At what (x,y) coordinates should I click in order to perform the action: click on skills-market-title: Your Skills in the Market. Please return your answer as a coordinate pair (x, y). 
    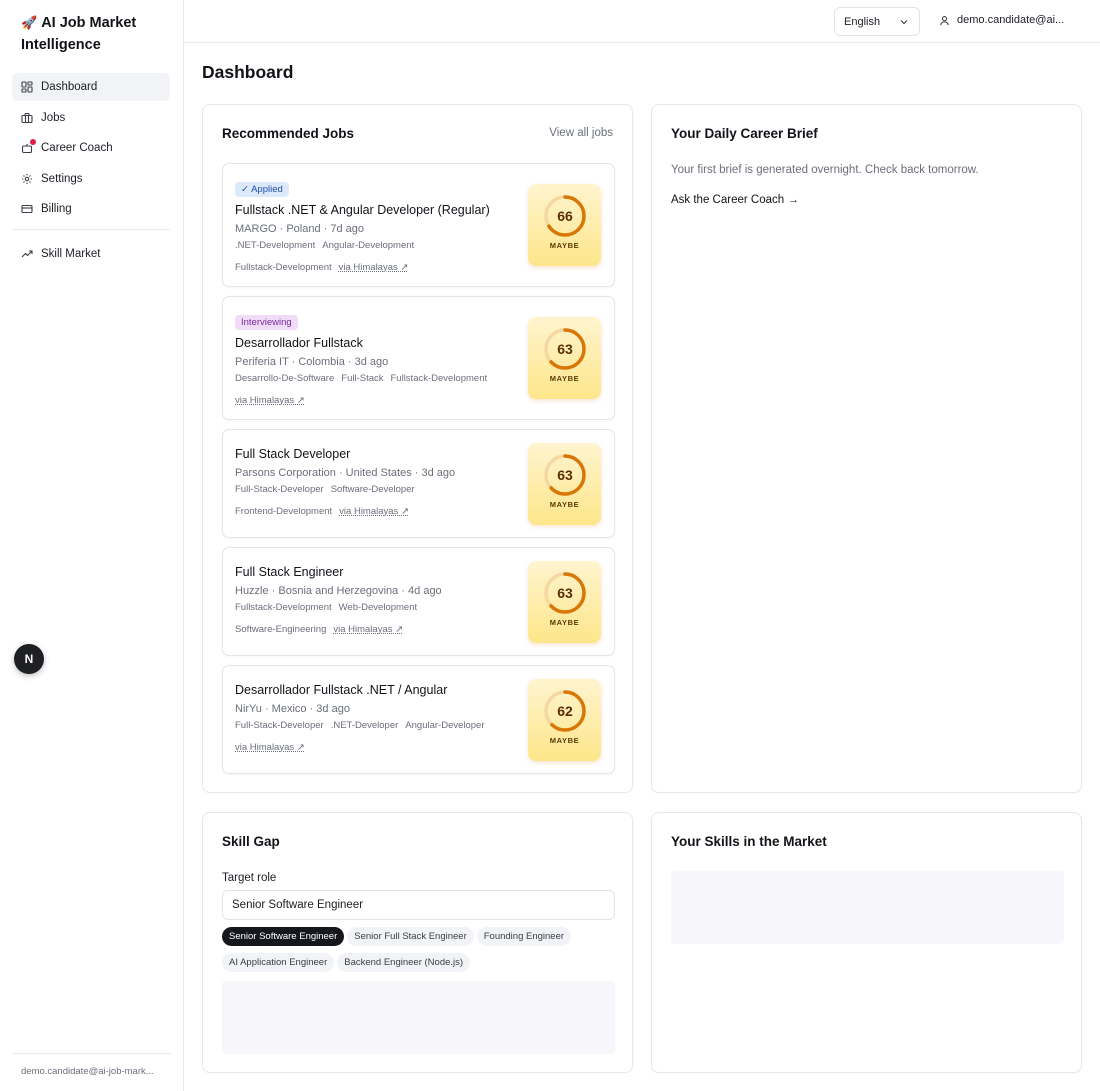
    Looking at the image, I should click on (749, 841).